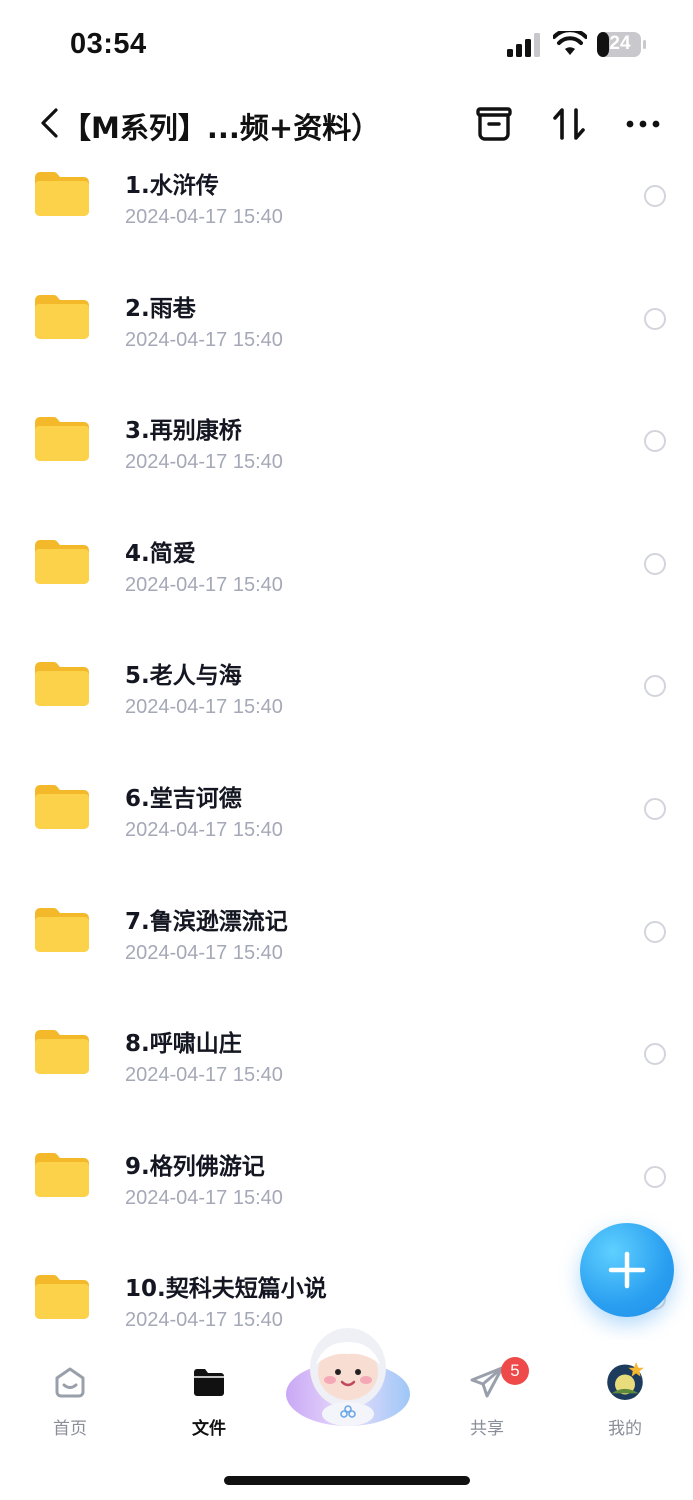 The height and width of the screenshot is (1500, 693). I want to click on battery-indicator: 24, so click(622, 44).